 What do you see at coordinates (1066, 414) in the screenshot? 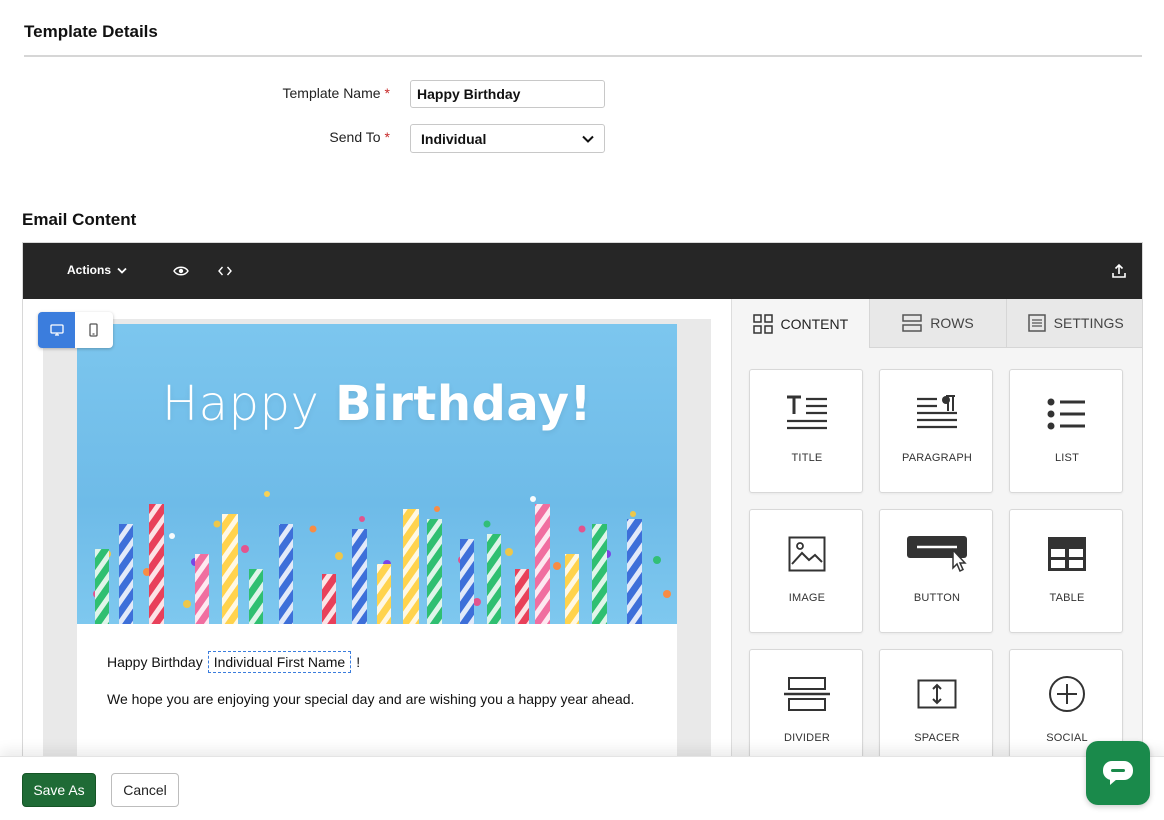
I see `list-icon` at bounding box center [1066, 414].